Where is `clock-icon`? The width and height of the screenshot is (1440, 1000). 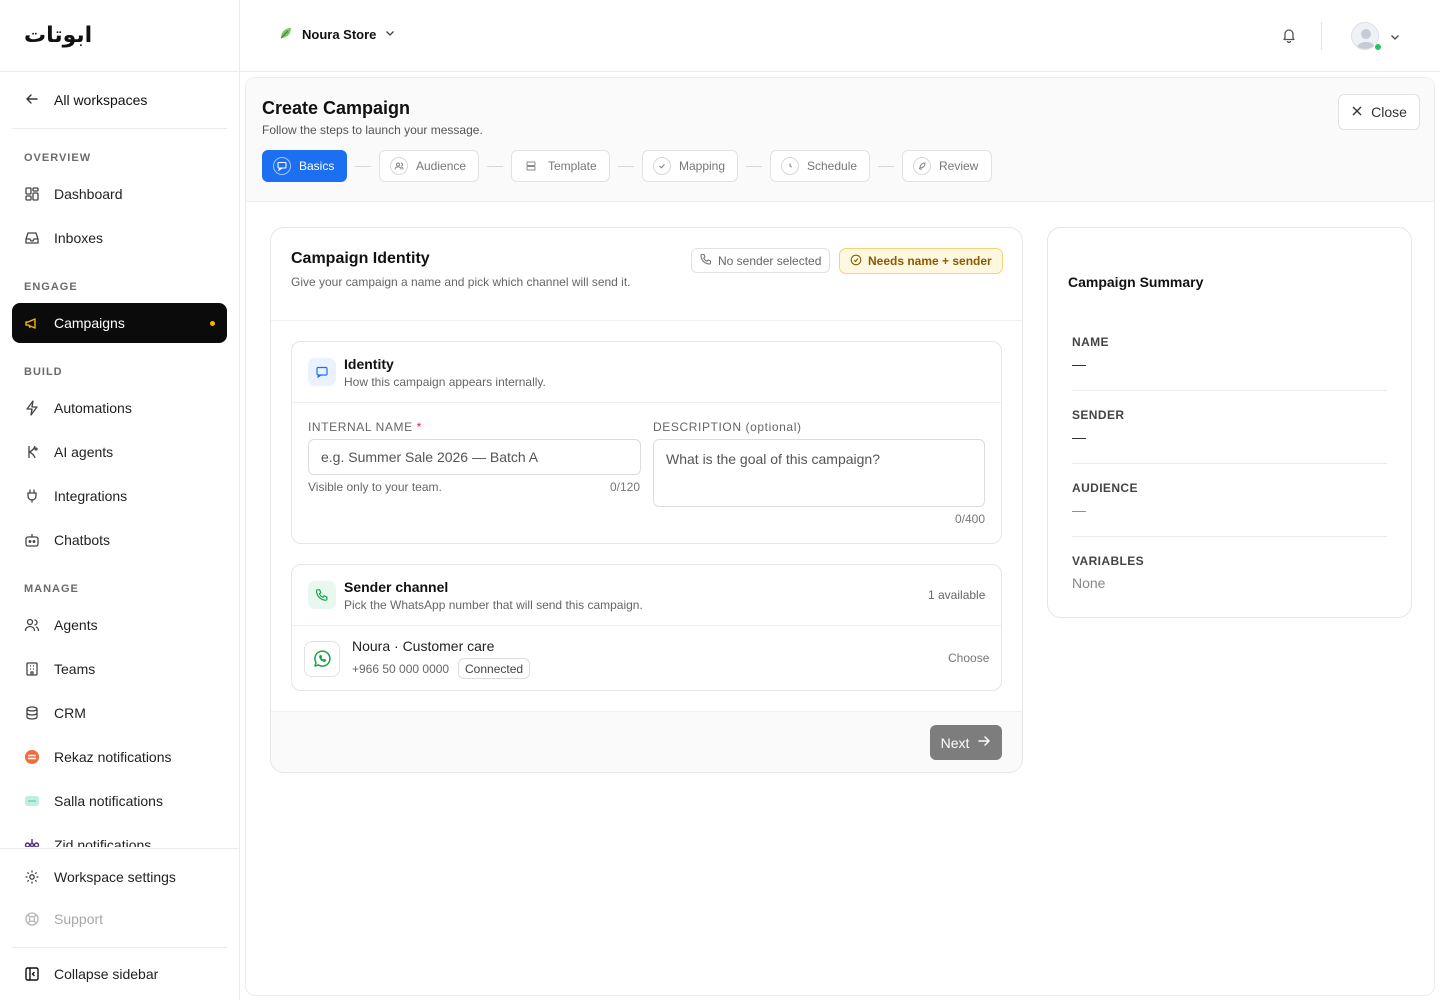 clock-icon is located at coordinates (790, 166).